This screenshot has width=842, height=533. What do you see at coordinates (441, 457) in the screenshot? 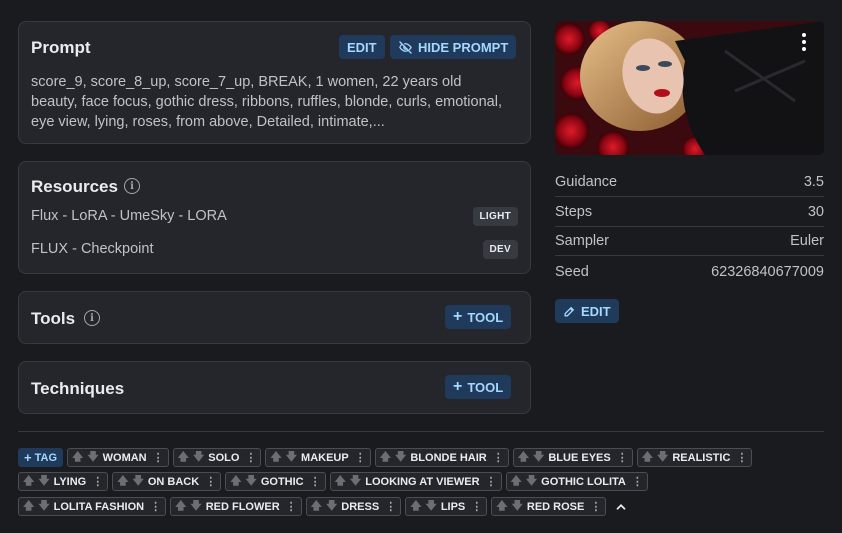
I see `tag-chip: 🡅 🡇 BLONDE HAIR ⋮` at bounding box center [441, 457].